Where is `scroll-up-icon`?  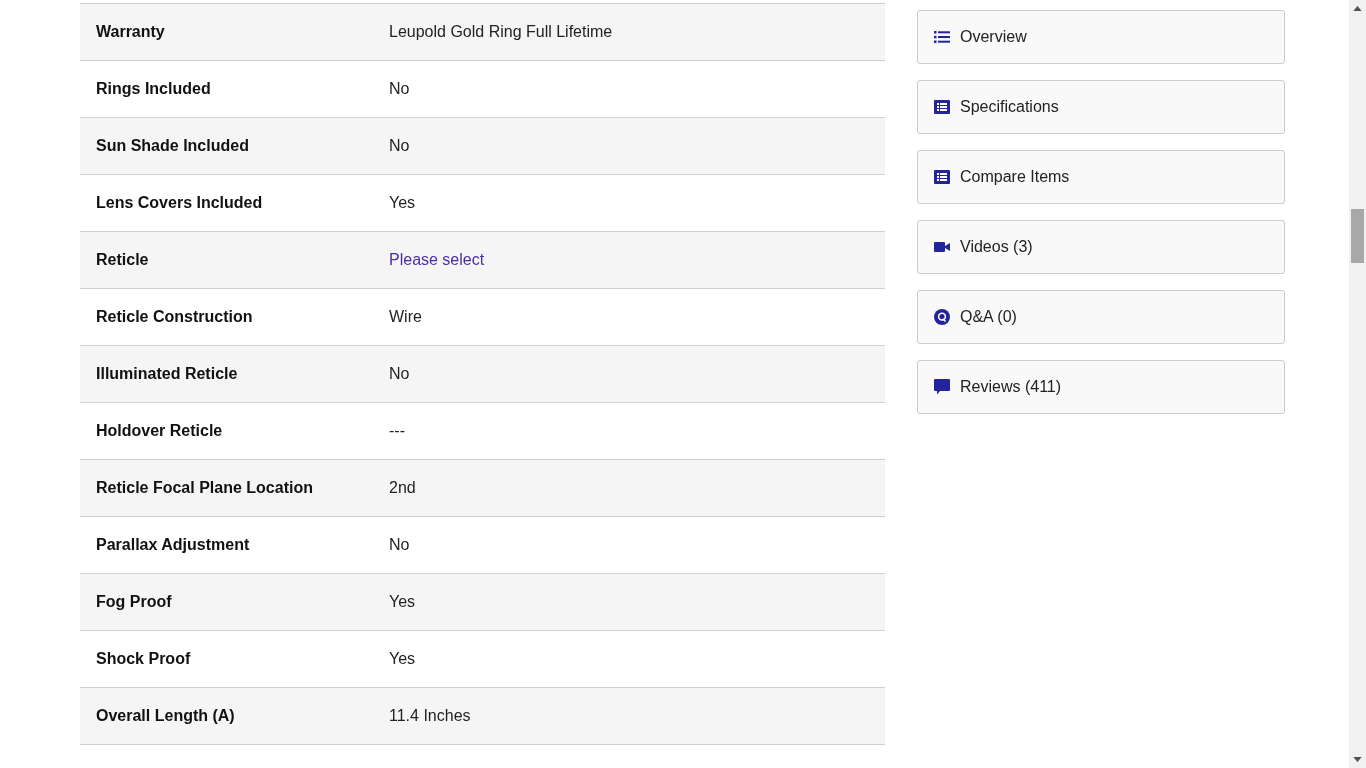 scroll-up-icon is located at coordinates (1357, 8).